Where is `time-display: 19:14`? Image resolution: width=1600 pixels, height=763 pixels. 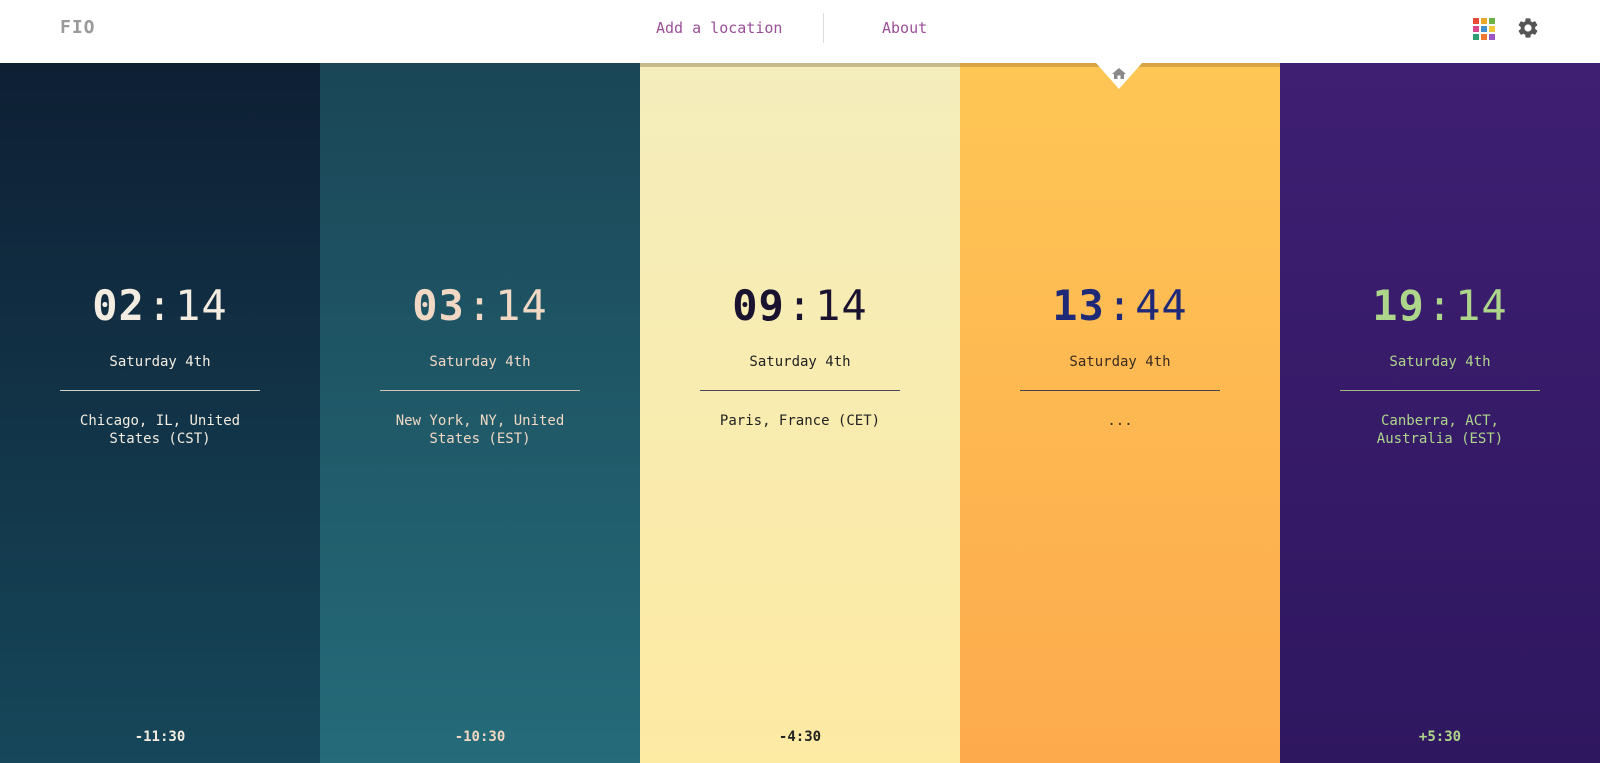 time-display: 19:14 is located at coordinates (1440, 306).